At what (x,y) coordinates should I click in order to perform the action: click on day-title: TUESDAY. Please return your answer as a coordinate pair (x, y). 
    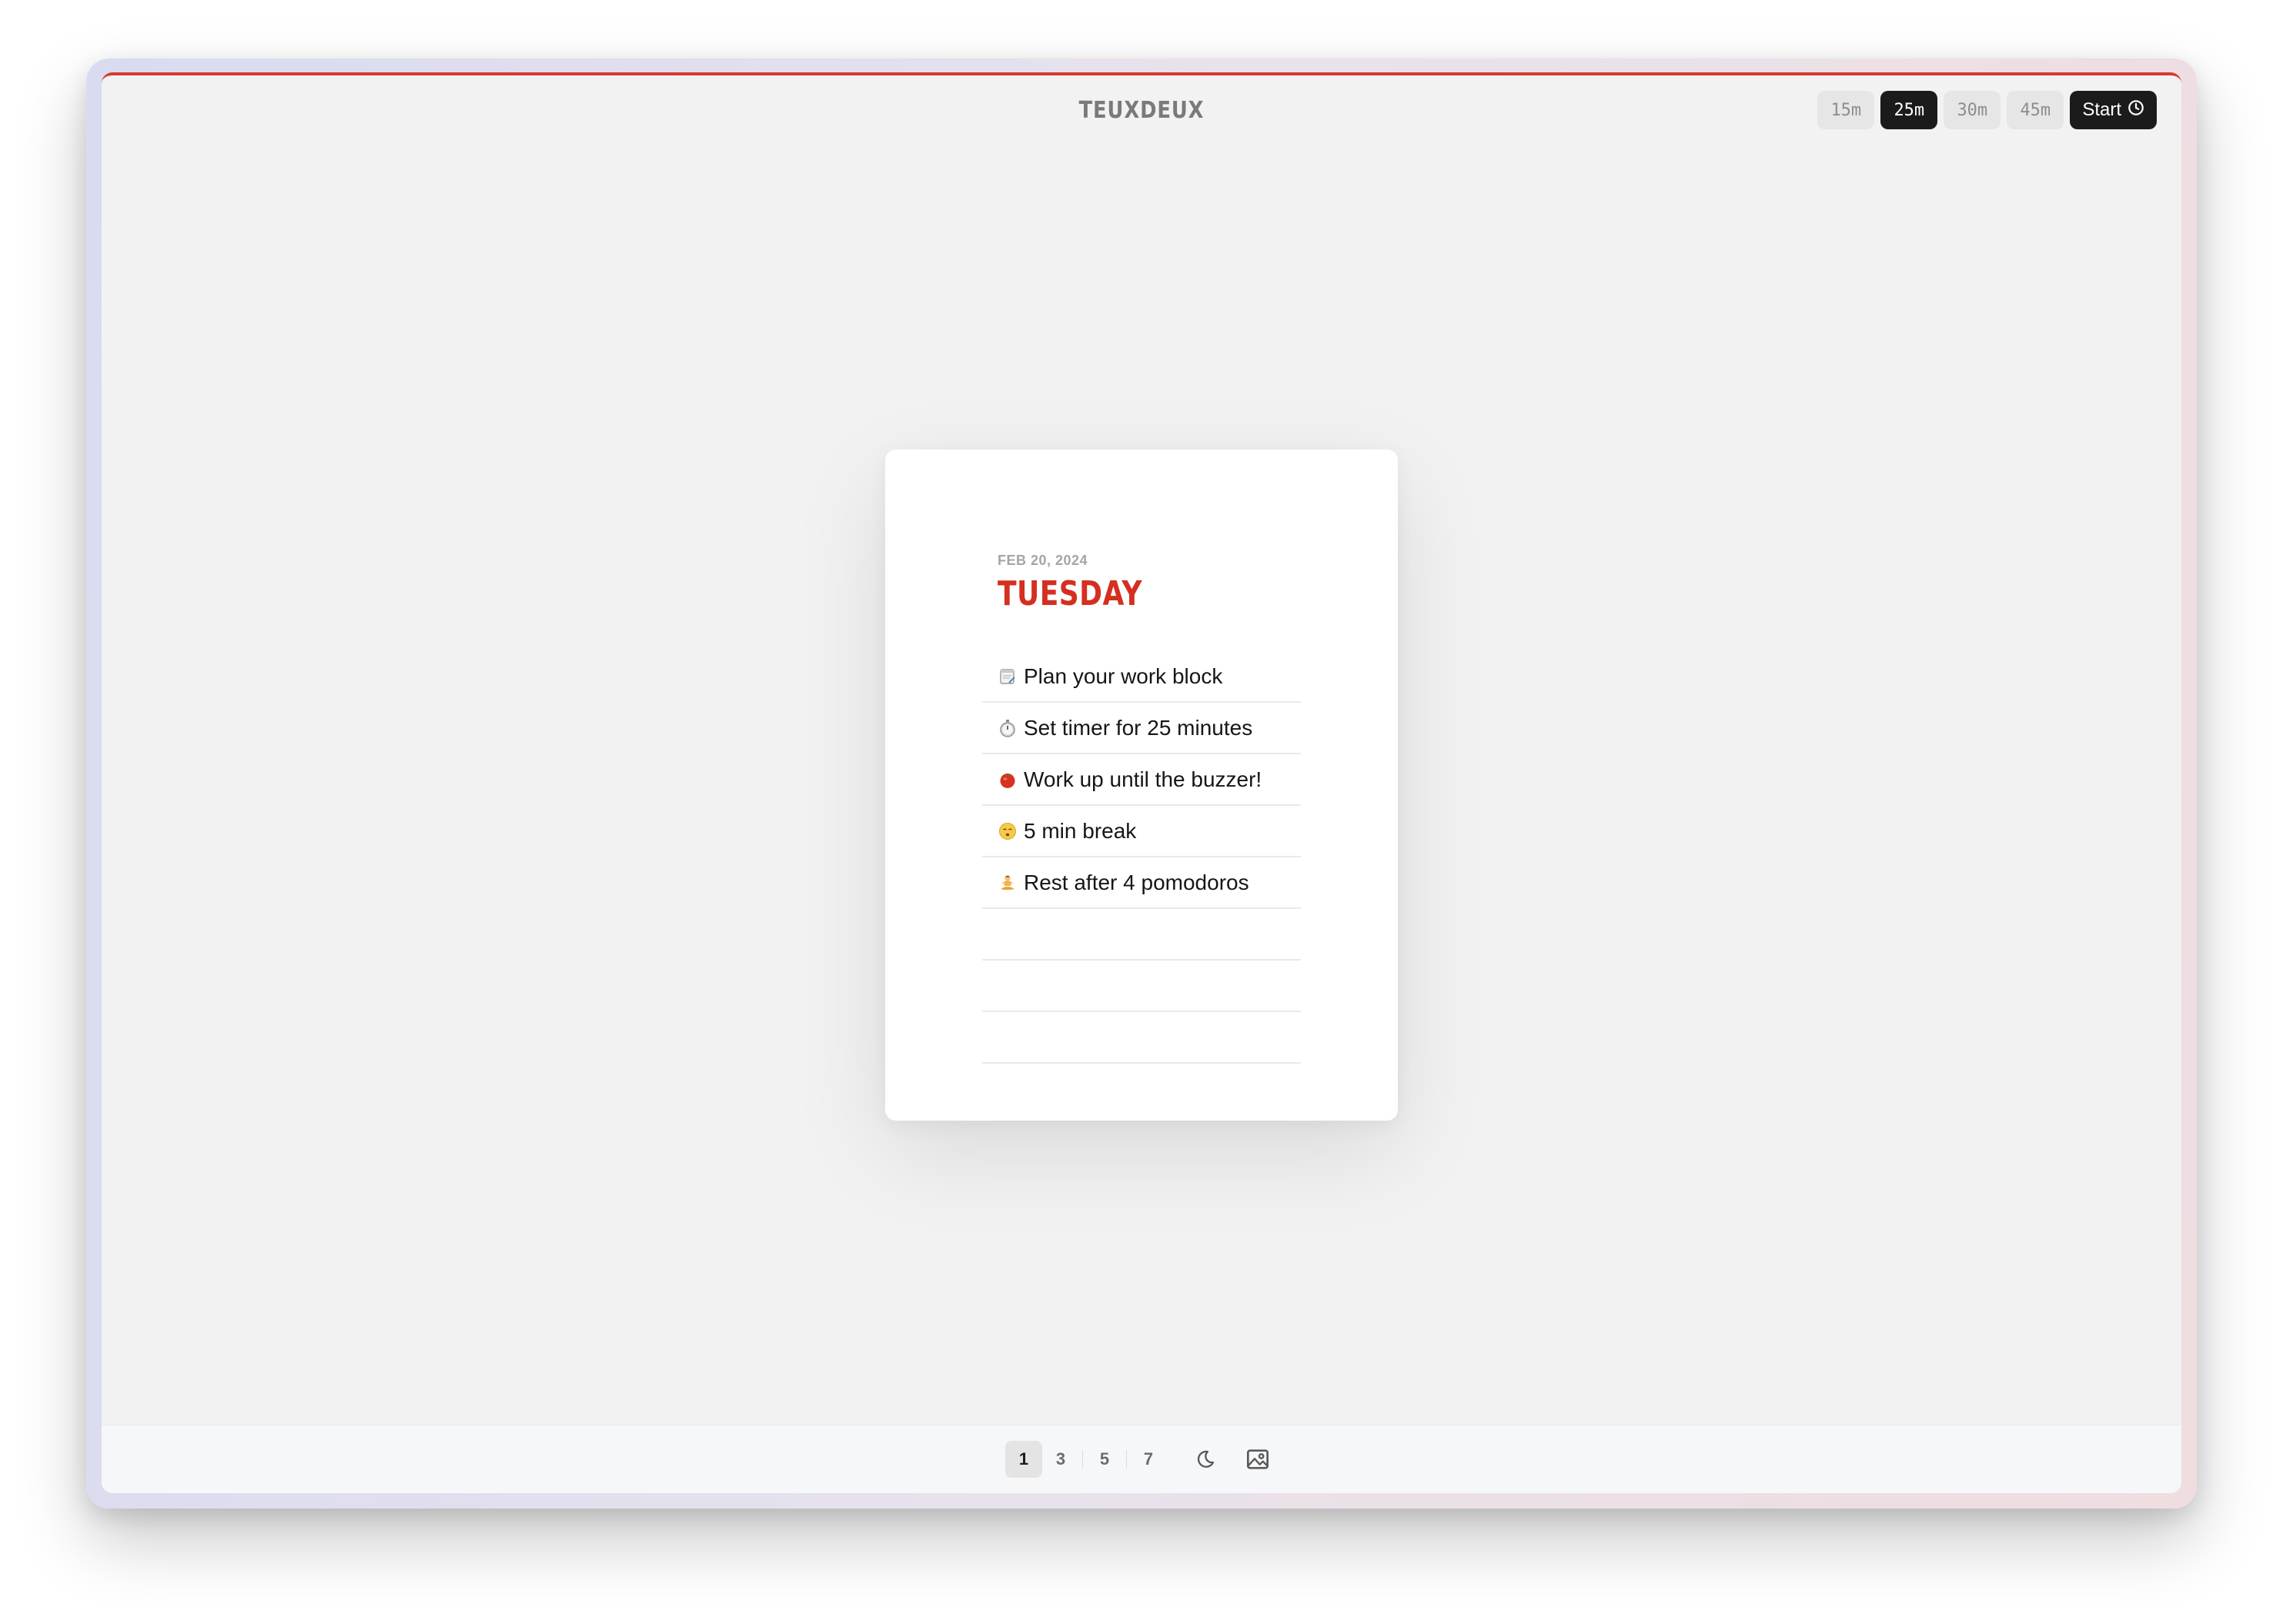
    Looking at the image, I should click on (1070, 593).